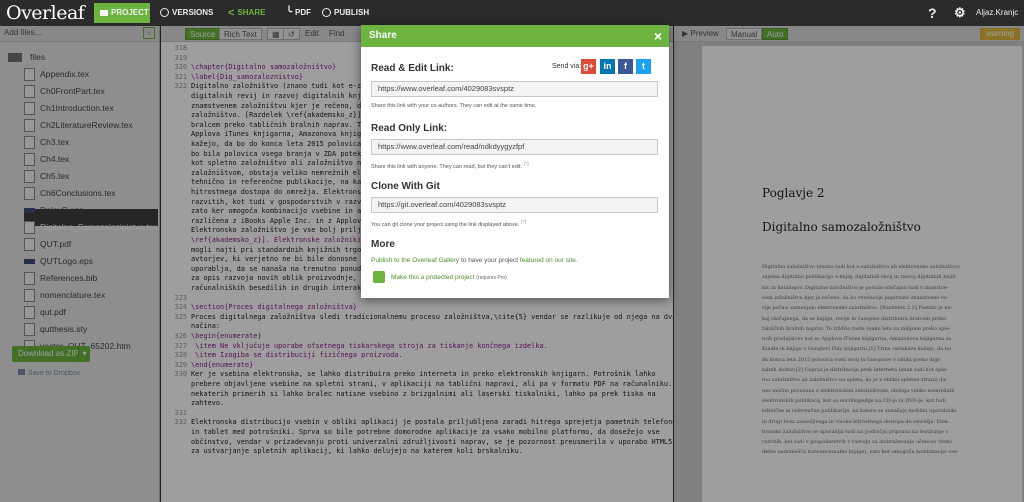  Describe the element at coordinates (130, 12) in the screenshot. I see `project-label: PROJECT` at that location.